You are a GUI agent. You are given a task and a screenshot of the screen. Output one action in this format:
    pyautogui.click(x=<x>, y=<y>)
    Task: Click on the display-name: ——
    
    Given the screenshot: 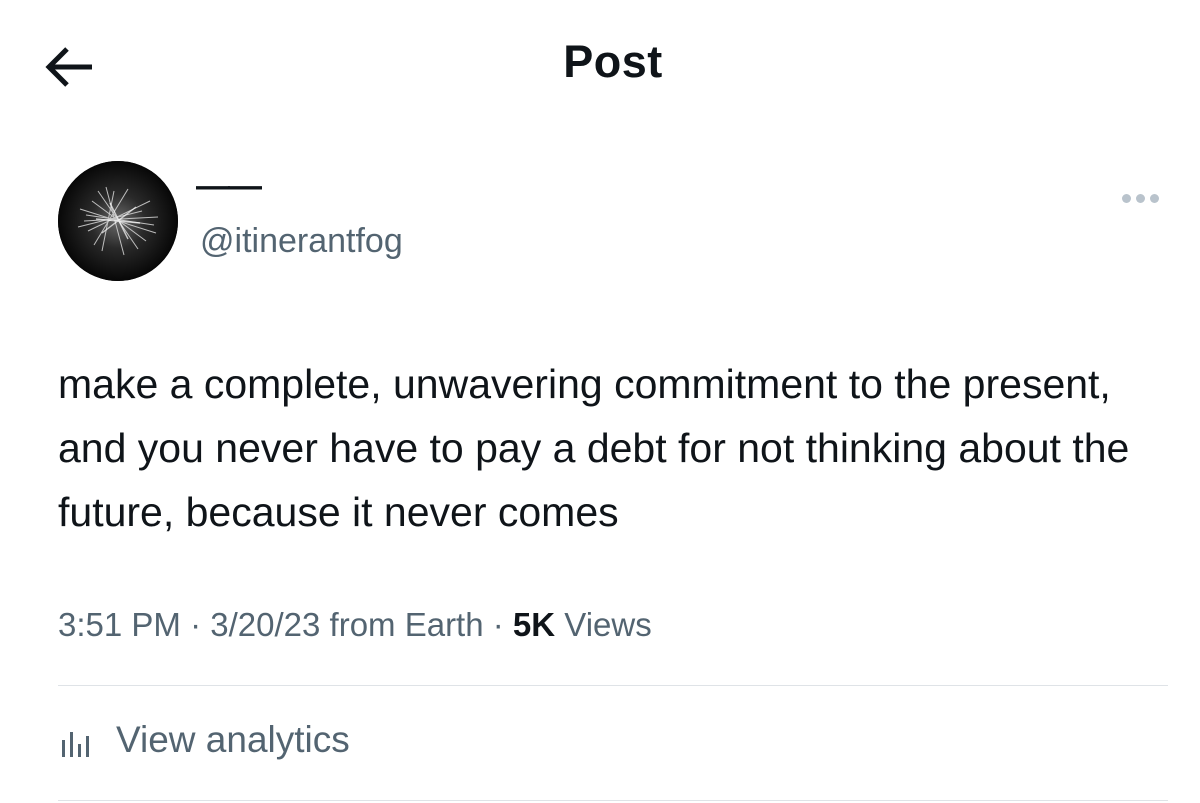 What is the action you would take?
    pyautogui.click(x=229, y=186)
    